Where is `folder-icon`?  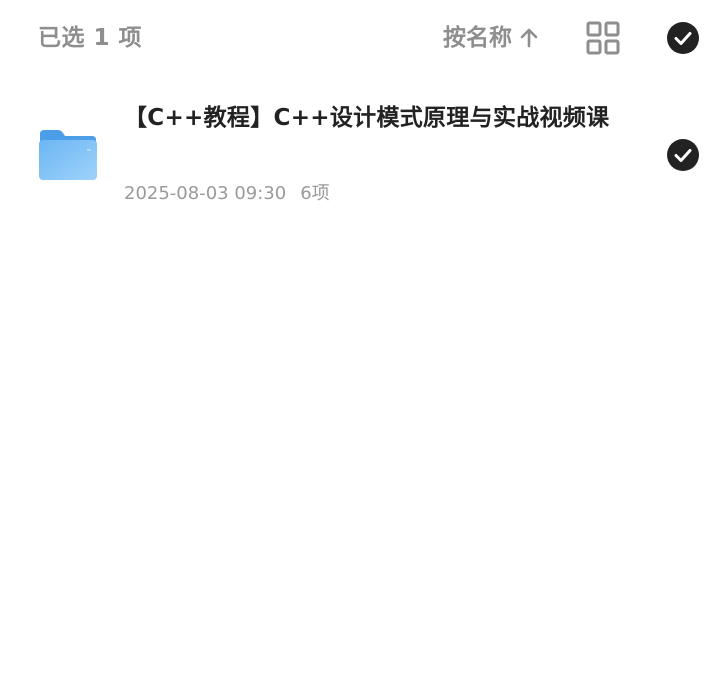 folder-icon is located at coordinates (68, 155).